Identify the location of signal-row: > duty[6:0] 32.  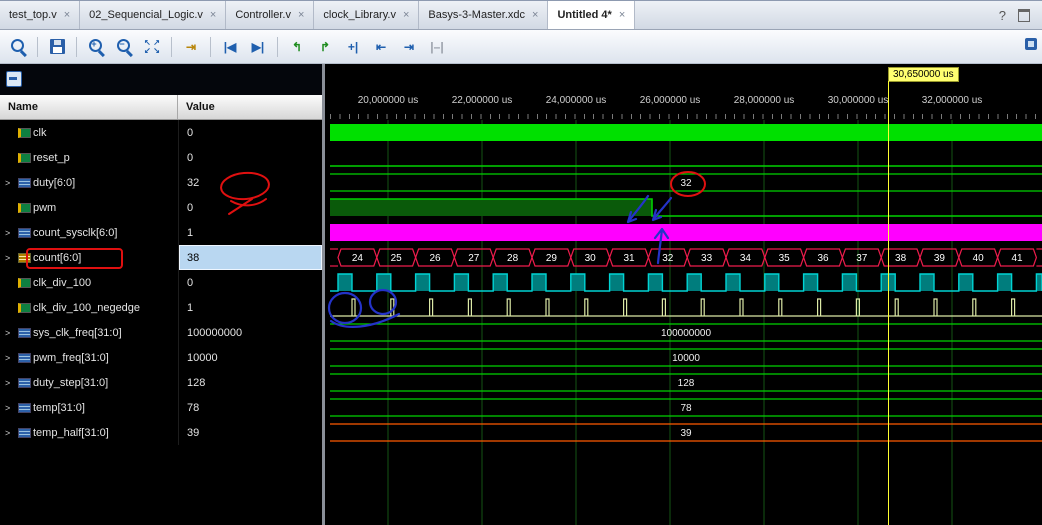
(161, 182).